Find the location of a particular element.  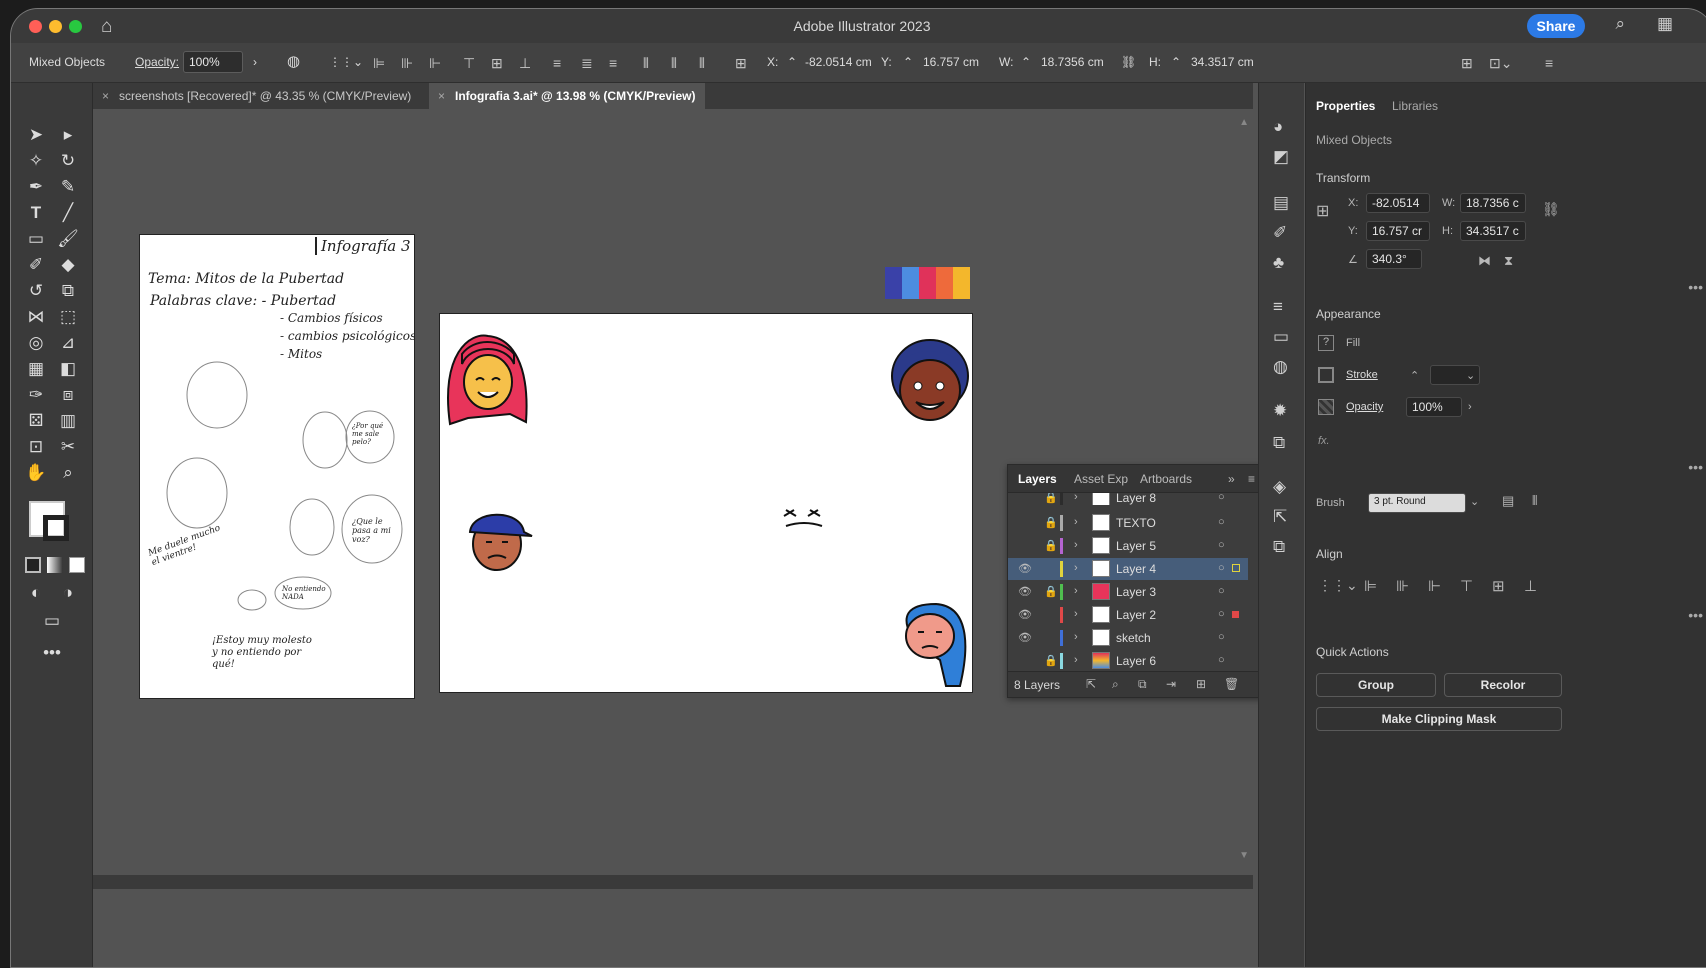

brush-select: 3 pt. Round is located at coordinates (1417, 503).